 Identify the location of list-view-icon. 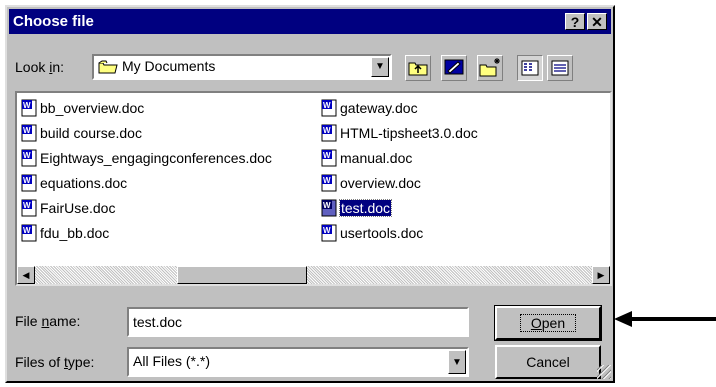
(530, 68).